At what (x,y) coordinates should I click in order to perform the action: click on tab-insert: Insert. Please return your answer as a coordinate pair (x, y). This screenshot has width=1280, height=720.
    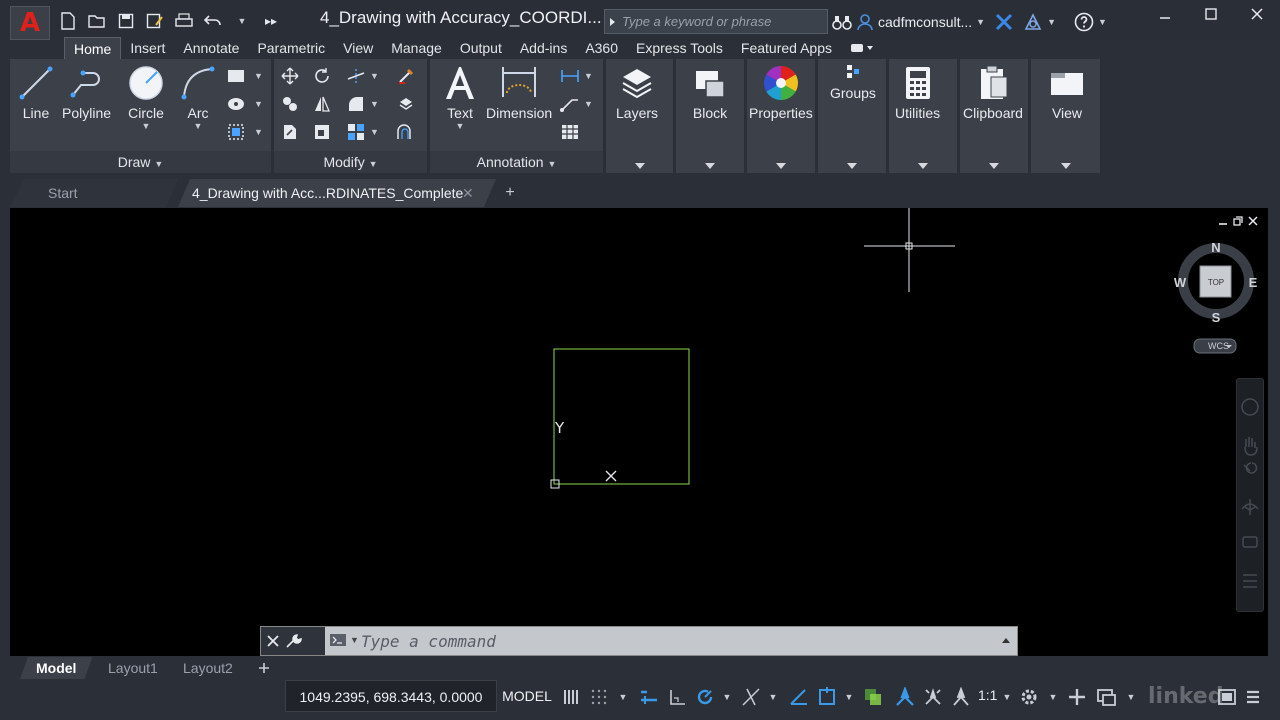
    Looking at the image, I should click on (147, 48).